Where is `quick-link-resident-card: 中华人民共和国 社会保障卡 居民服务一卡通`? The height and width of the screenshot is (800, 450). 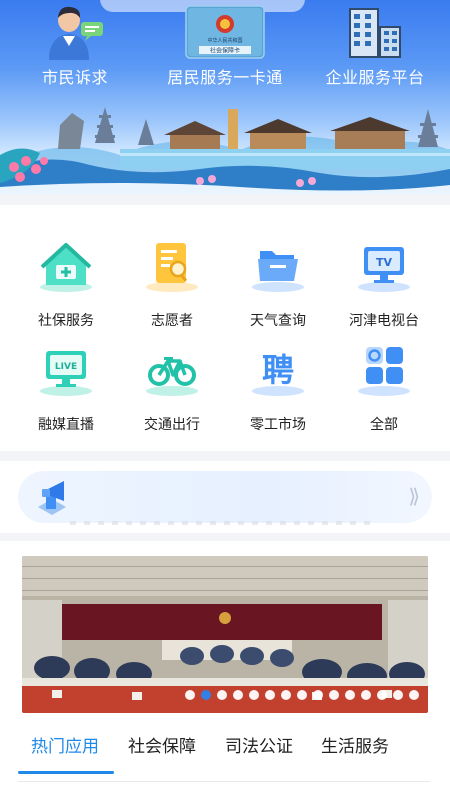
quick-link-resident-card: 中华人民共和国 社会保障卡 居民服务一卡通 is located at coordinates (225, 50).